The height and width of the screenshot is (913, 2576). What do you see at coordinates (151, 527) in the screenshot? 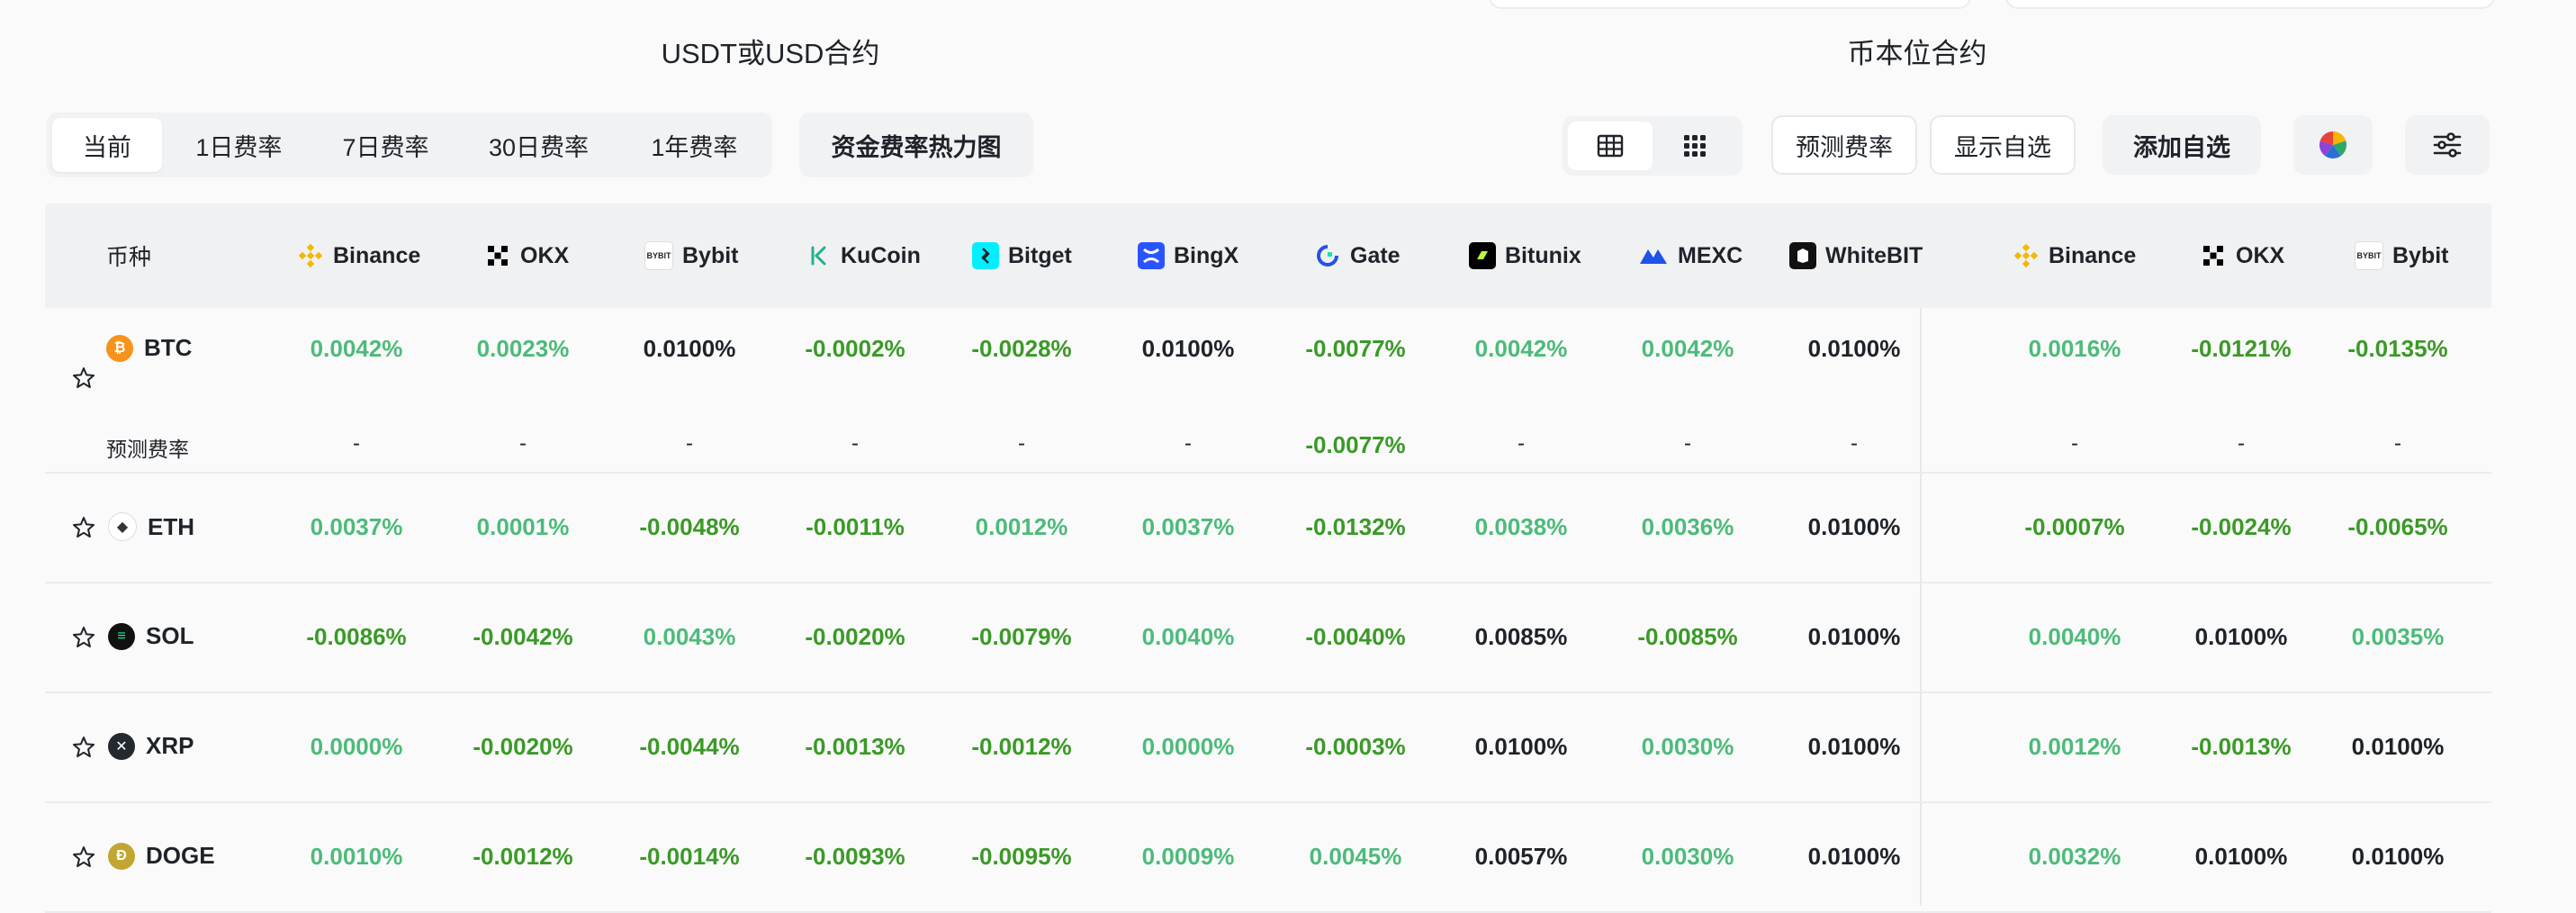
I see `symbol-eth: ◆ ETH` at bounding box center [151, 527].